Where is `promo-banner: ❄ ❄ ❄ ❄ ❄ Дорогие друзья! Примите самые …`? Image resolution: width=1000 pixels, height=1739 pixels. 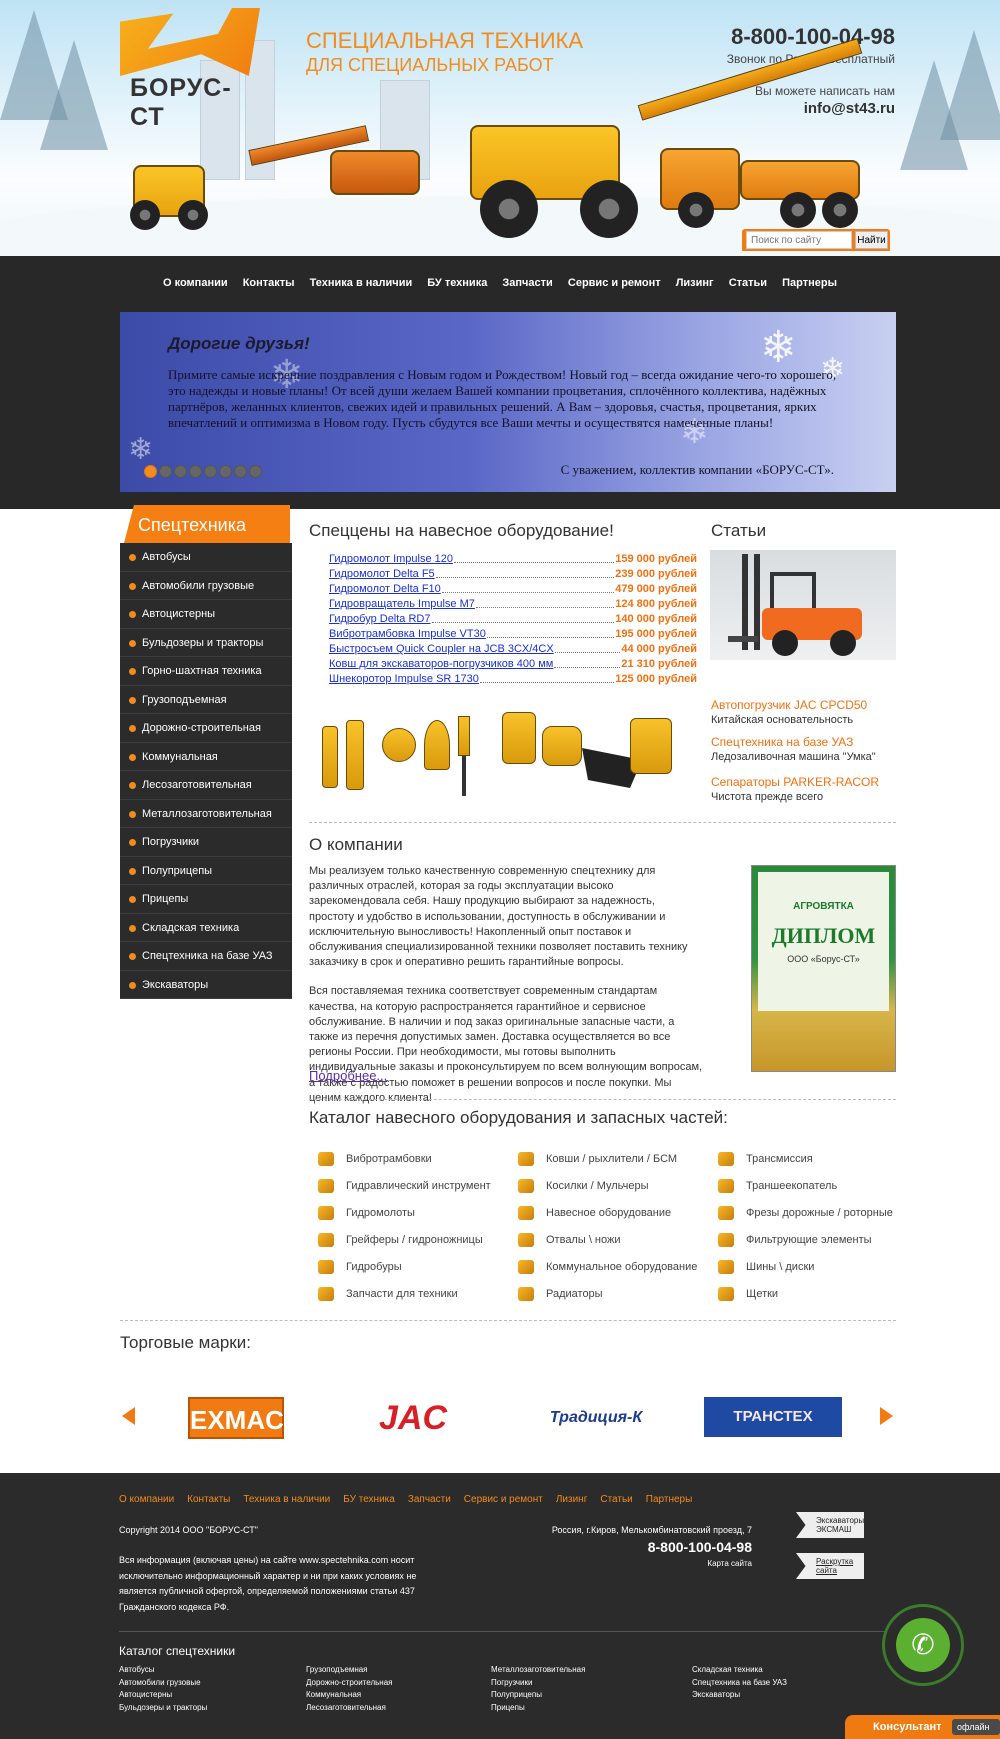 promo-banner: ❄ ❄ ❄ ❄ ❄ Дорогие друзья! Примите самые … is located at coordinates (508, 402).